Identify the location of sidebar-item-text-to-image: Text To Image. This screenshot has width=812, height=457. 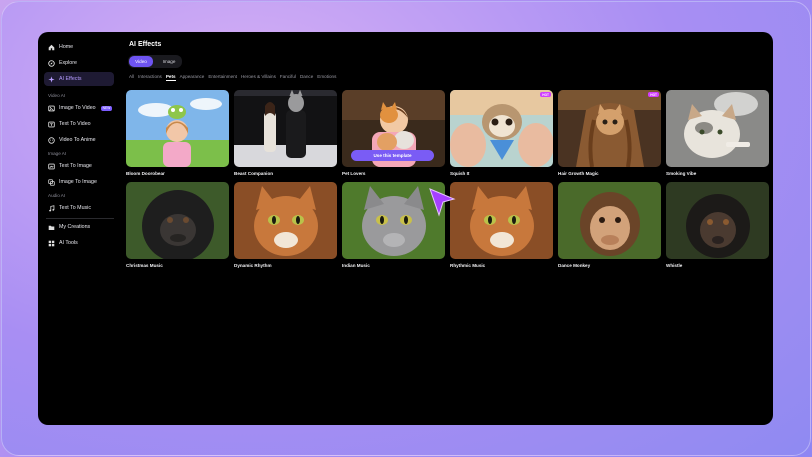
(79, 166).